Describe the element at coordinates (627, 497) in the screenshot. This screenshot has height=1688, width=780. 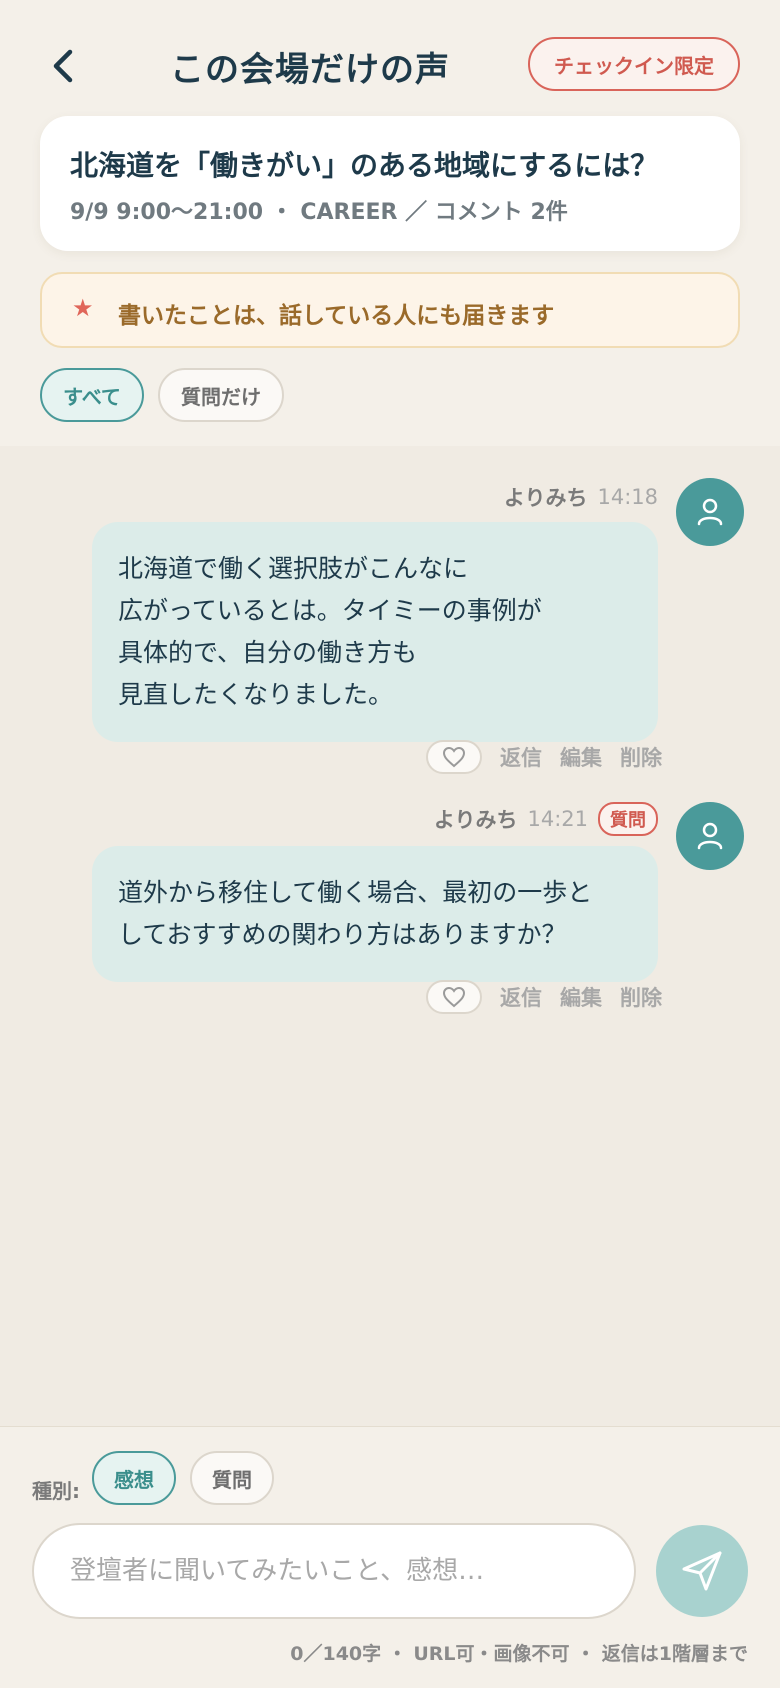
I see `comment-time: 14:18` at that location.